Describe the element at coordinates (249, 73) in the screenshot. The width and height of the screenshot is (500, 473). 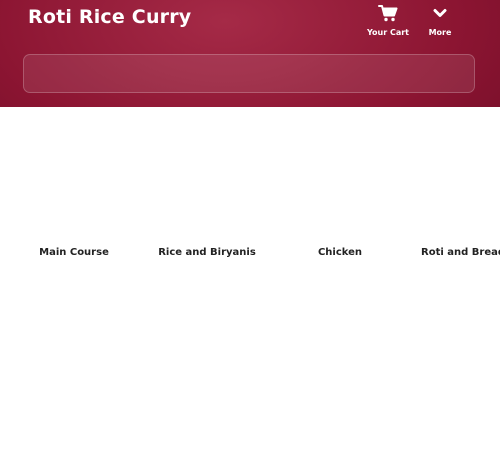
I see `search-input` at that location.